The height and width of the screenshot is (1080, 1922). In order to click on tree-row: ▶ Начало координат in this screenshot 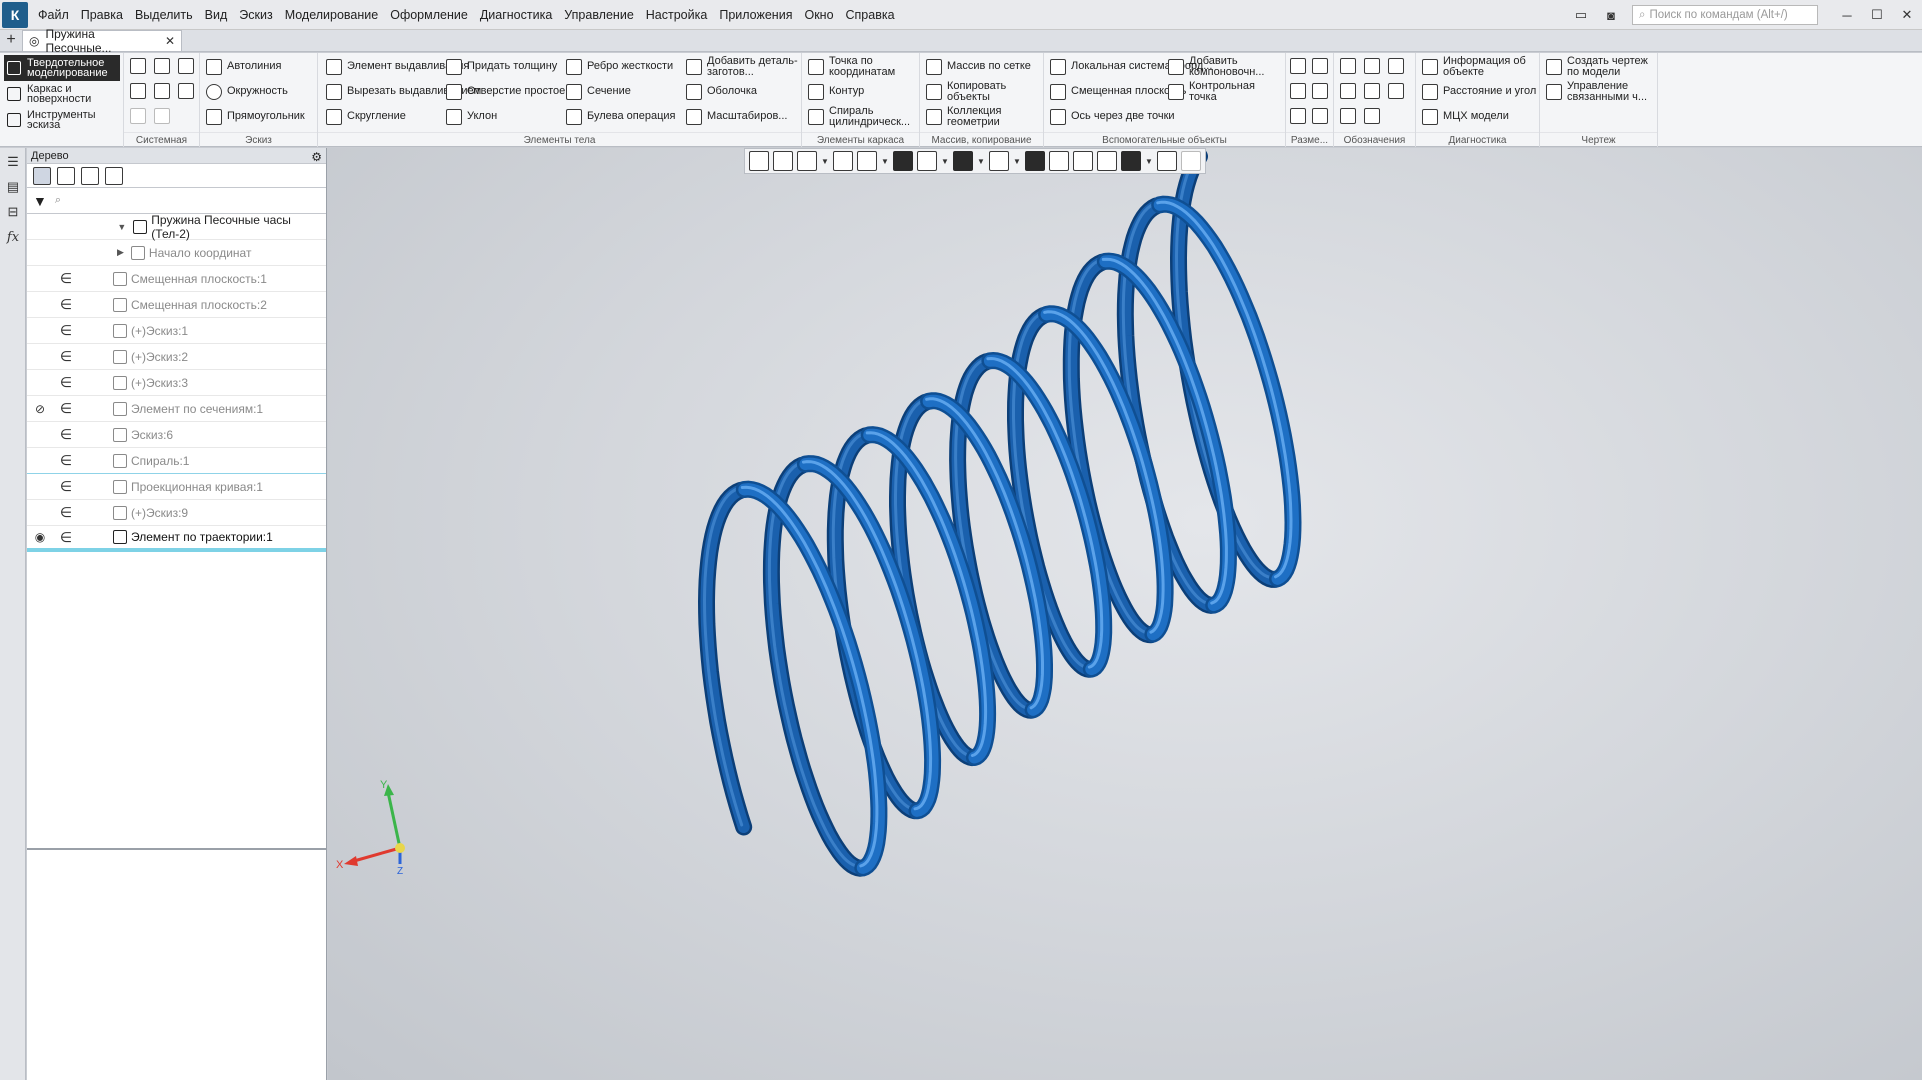, I will do `click(176, 253)`.